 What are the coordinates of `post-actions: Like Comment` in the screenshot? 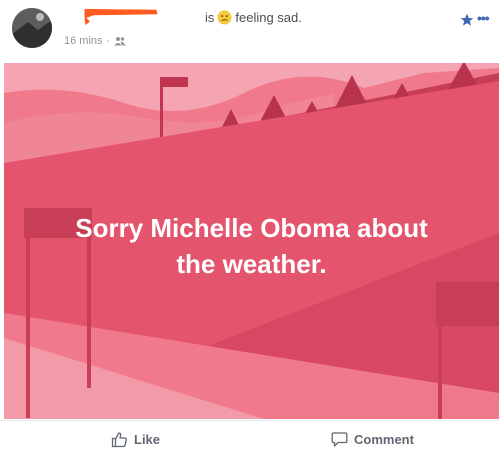 It's located at (249, 437).